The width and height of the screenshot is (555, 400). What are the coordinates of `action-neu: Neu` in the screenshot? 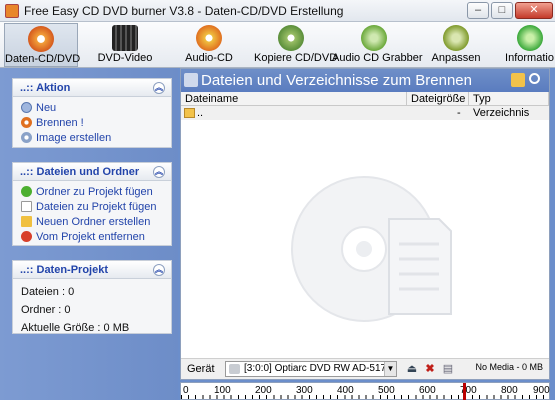 It's located at (96, 108).